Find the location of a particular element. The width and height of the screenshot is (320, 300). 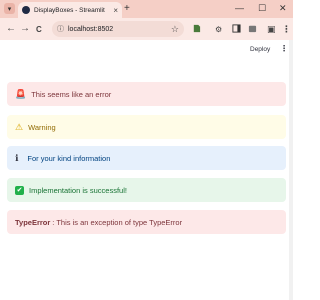

tab-title: DisplayBoxes - Streamlit is located at coordinates (69, 10).